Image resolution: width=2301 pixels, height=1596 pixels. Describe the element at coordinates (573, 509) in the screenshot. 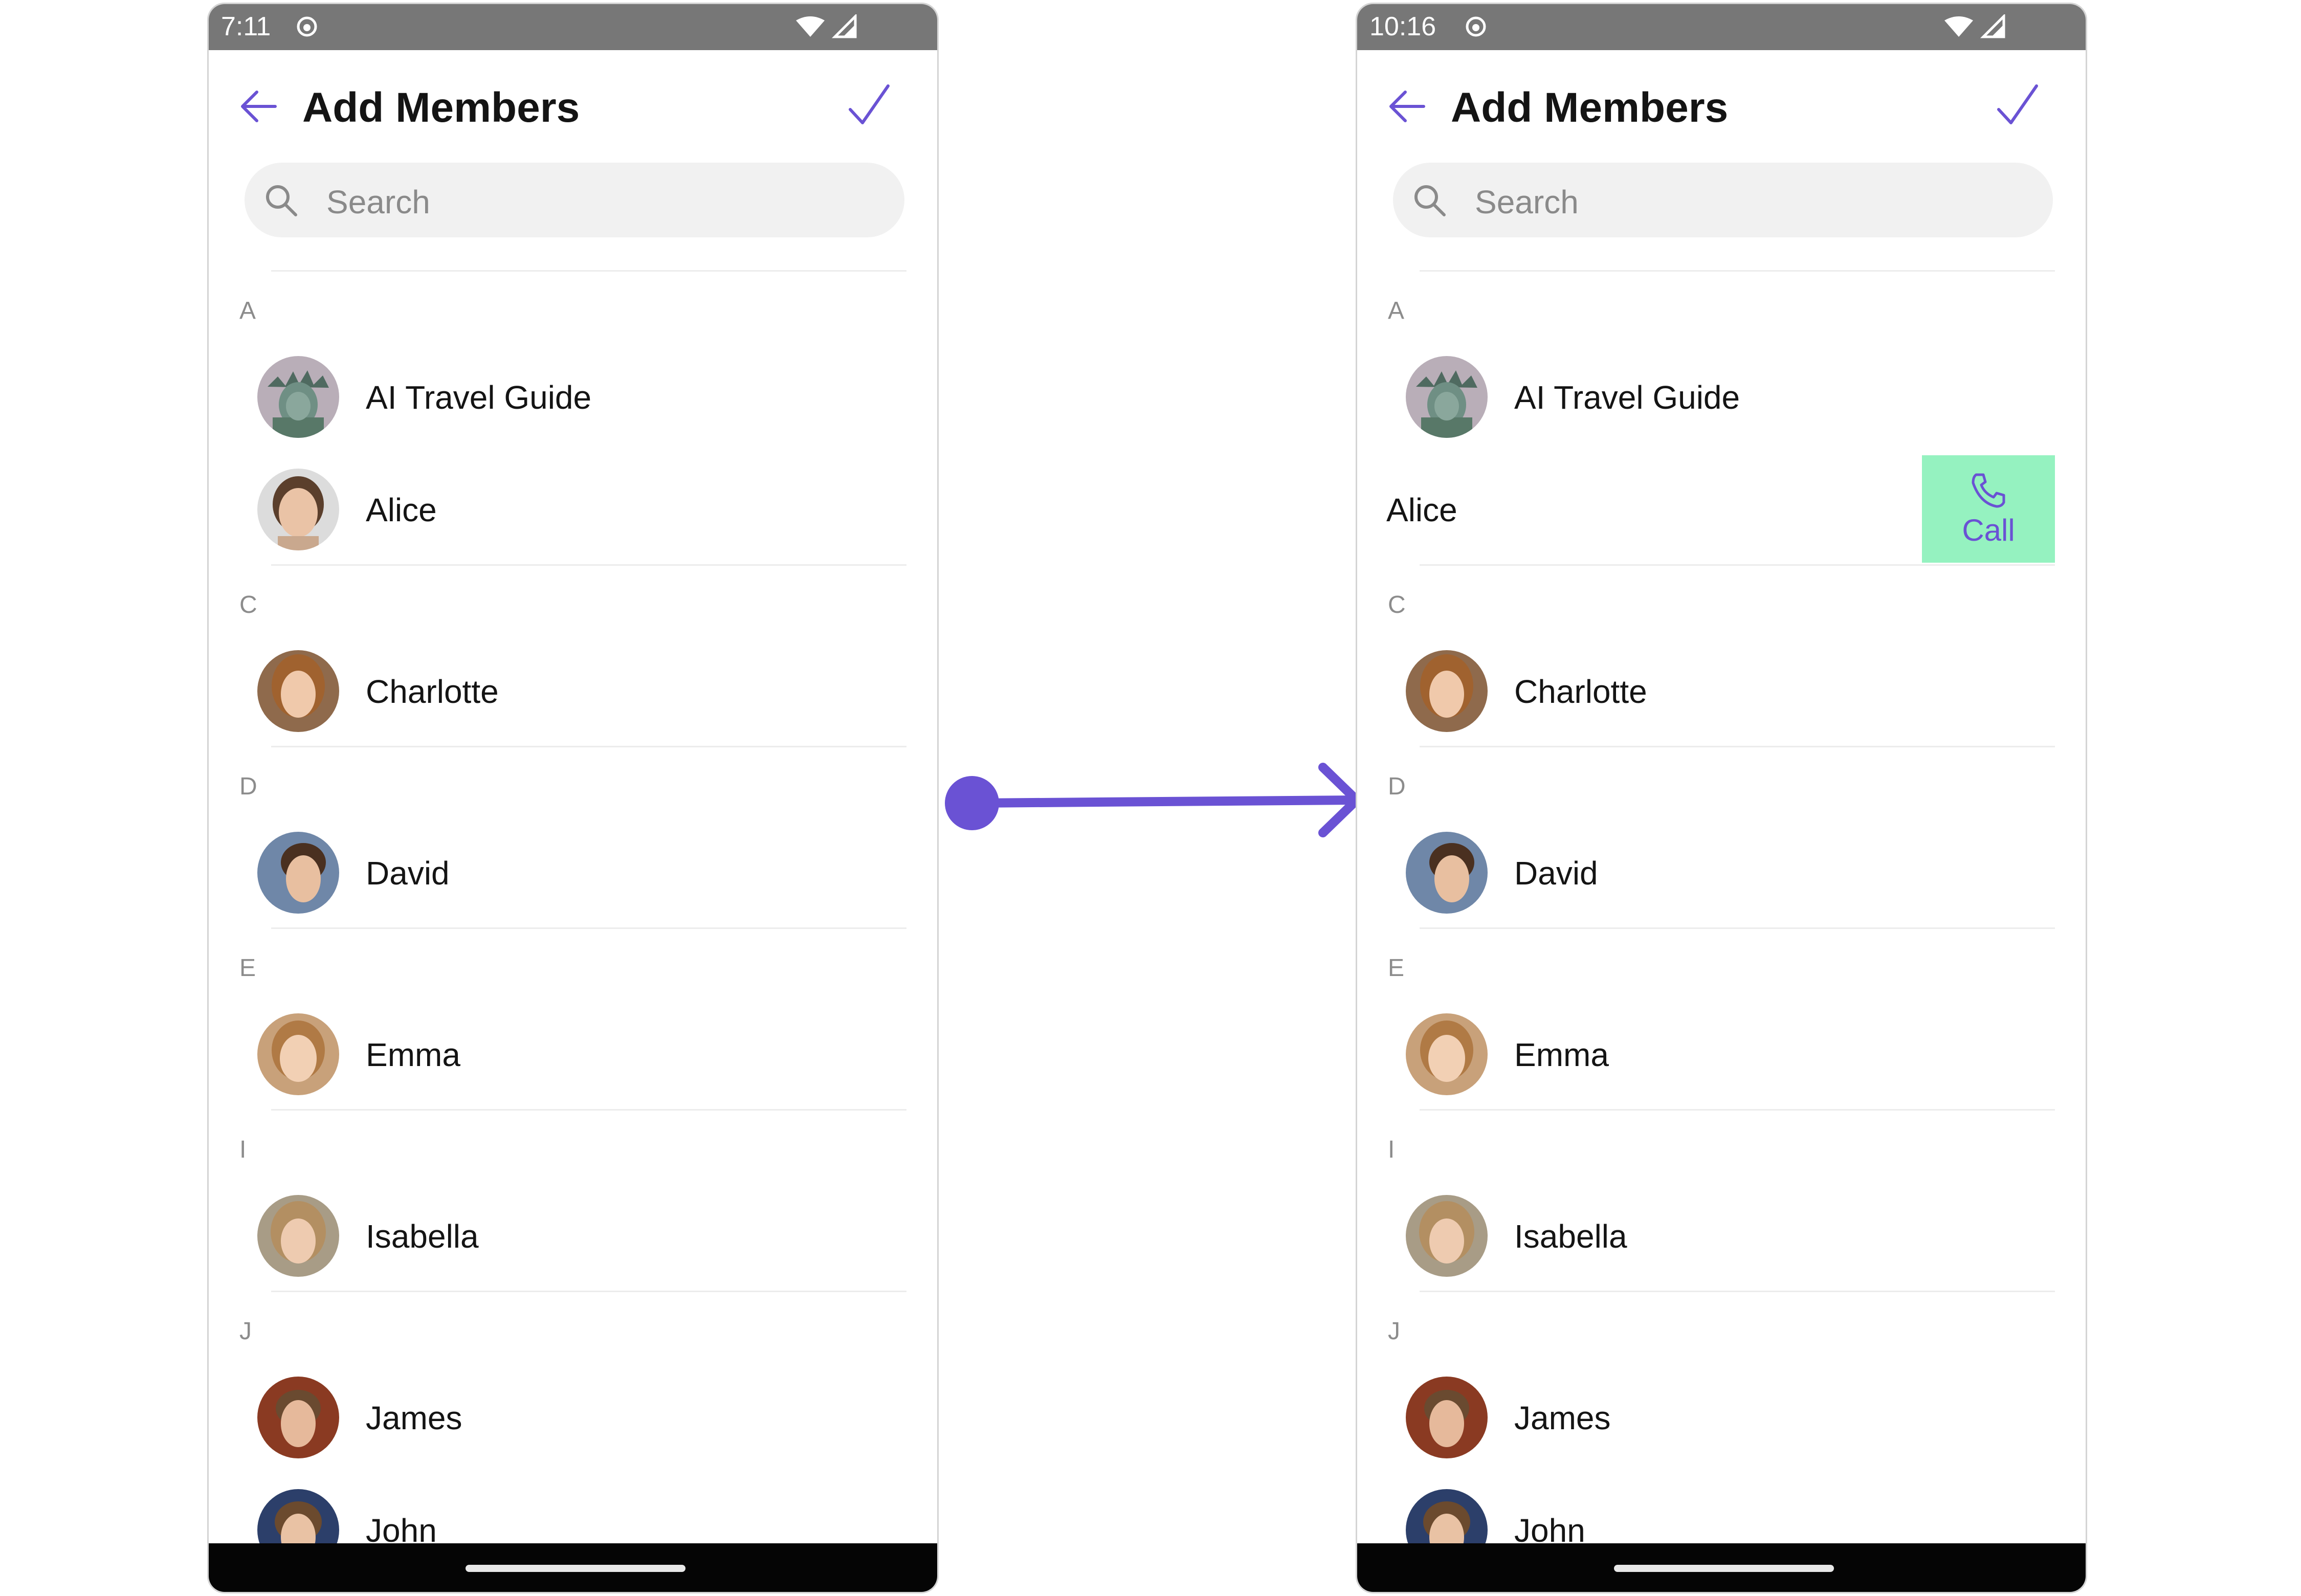

I see `member-row-alice: Alice` at that location.